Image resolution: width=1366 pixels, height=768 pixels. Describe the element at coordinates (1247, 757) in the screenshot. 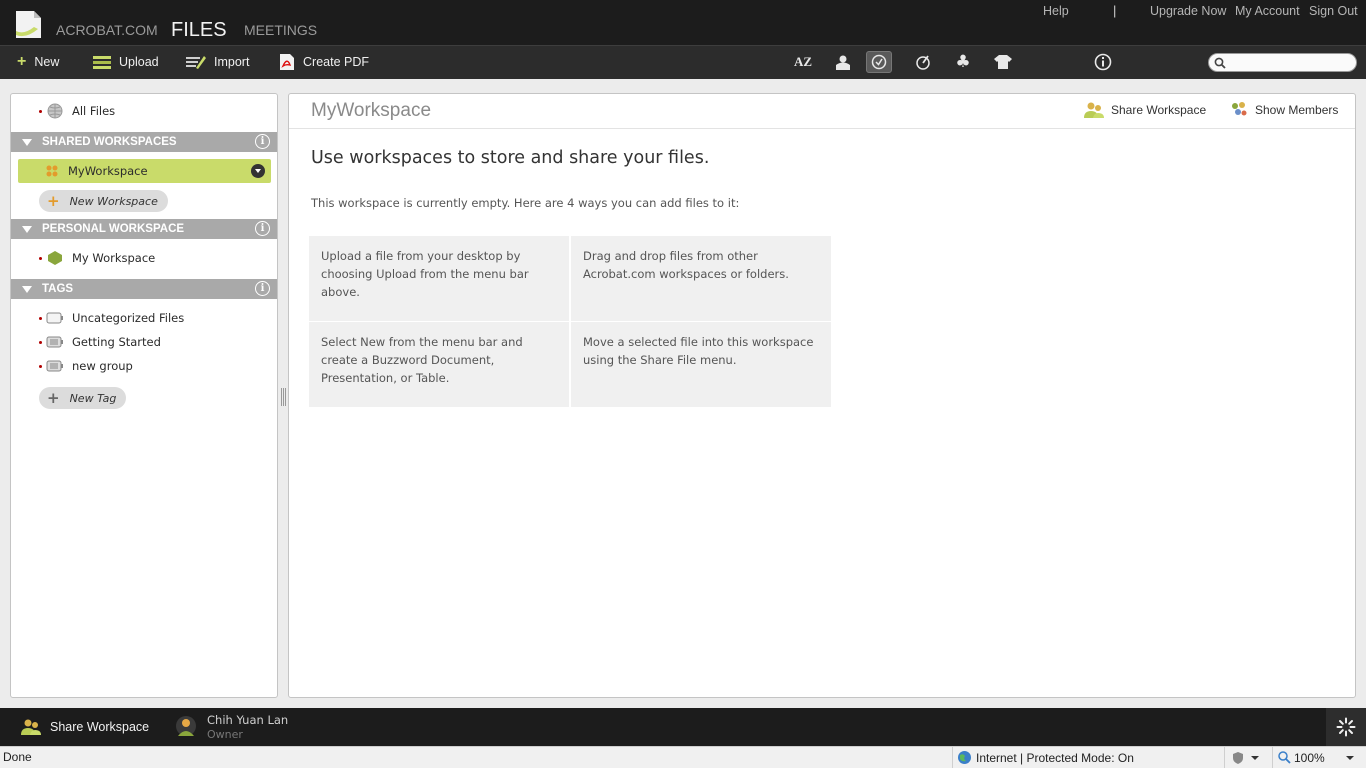

I see `protected-mode-button` at that location.